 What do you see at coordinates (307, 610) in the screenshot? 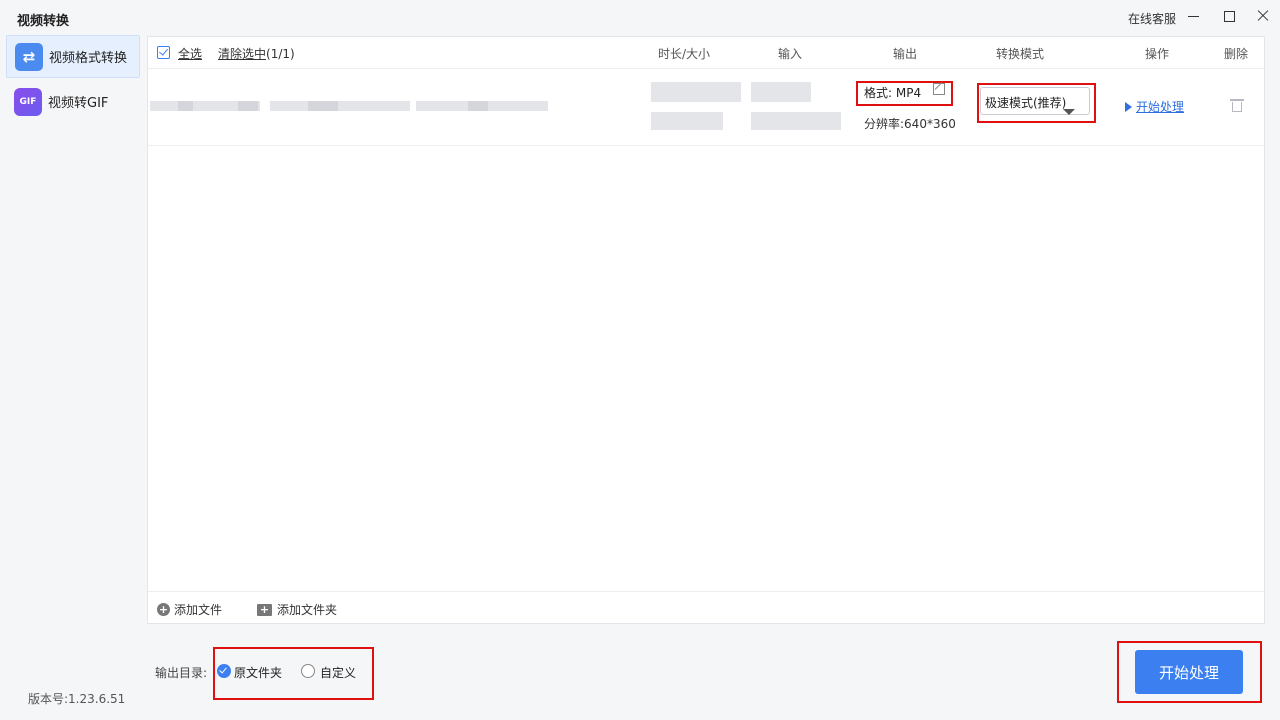
I see `add-folder-label: 添加文件夹` at bounding box center [307, 610].